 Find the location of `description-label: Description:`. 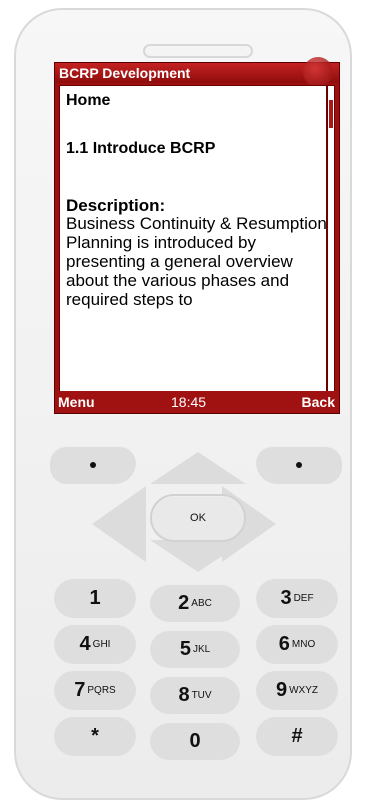

description-label: Description: is located at coordinates (116, 205).